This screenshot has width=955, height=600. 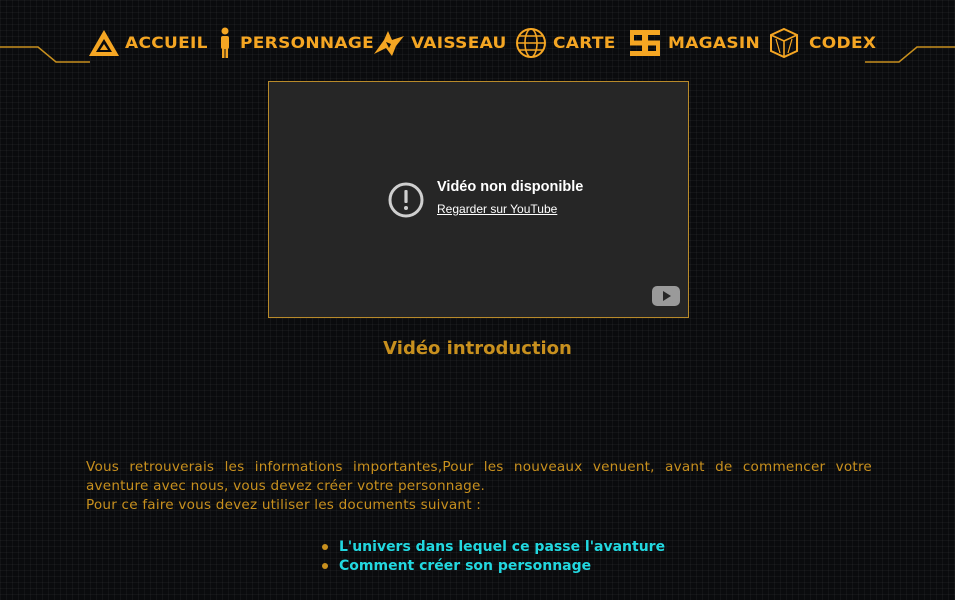 I want to click on list-item: Comment créer son personnage, so click(x=493, y=565).